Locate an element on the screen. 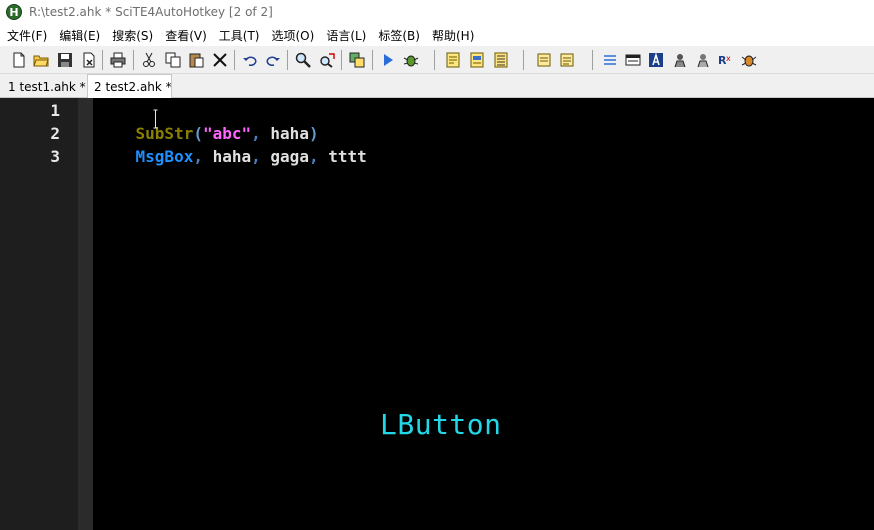 The image size is (874, 530). paste-icon is located at coordinates (196, 60).